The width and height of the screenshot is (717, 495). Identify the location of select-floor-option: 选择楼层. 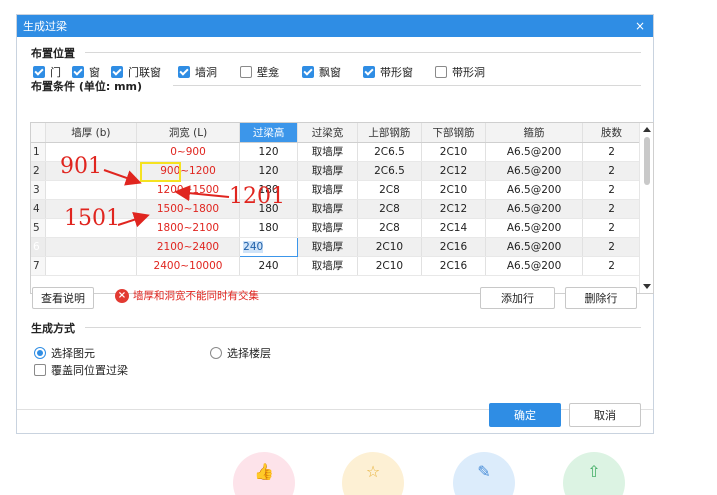
(240, 353).